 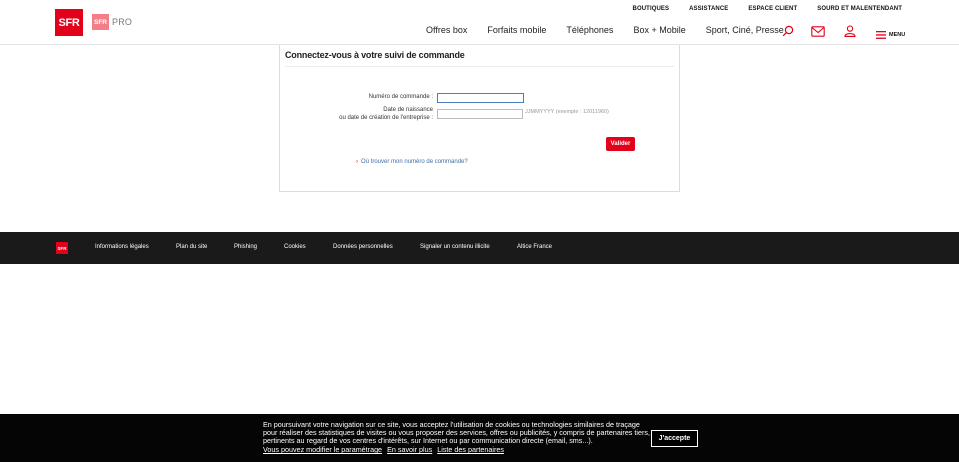 What do you see at coordinates (651, 9) in the screenshot?
I see `top-link-boutiques: BOUTIQUES` at bounding box center [651, 9].